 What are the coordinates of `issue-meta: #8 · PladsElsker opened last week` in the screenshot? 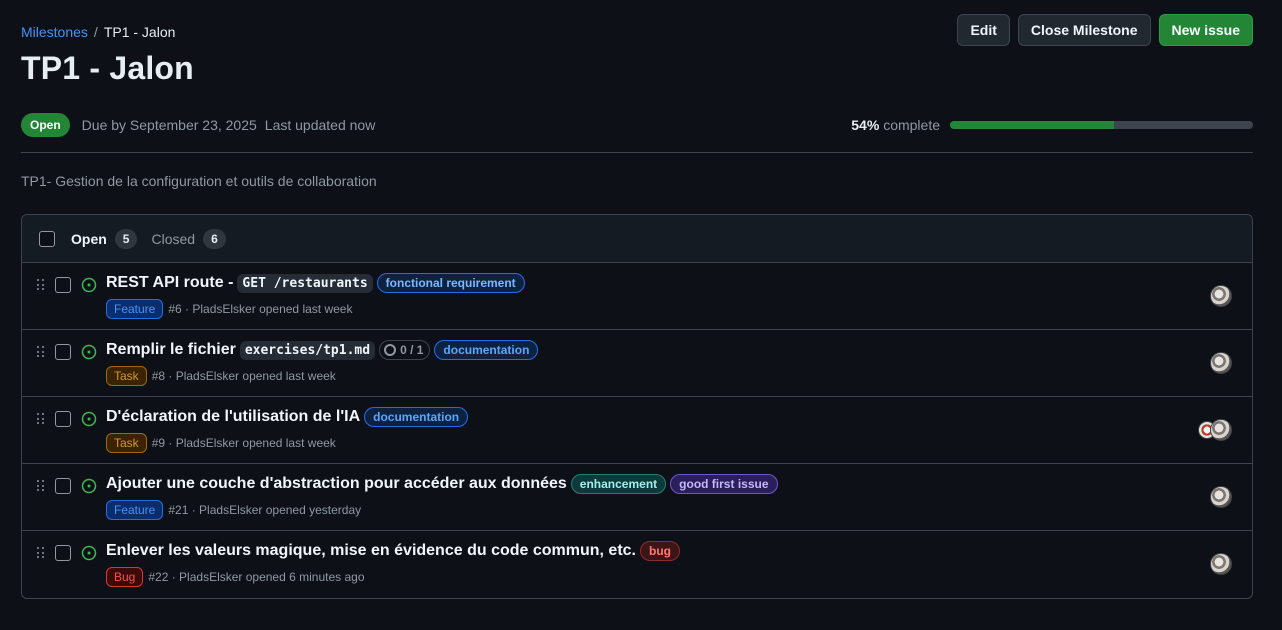 It's located at (243, 376).